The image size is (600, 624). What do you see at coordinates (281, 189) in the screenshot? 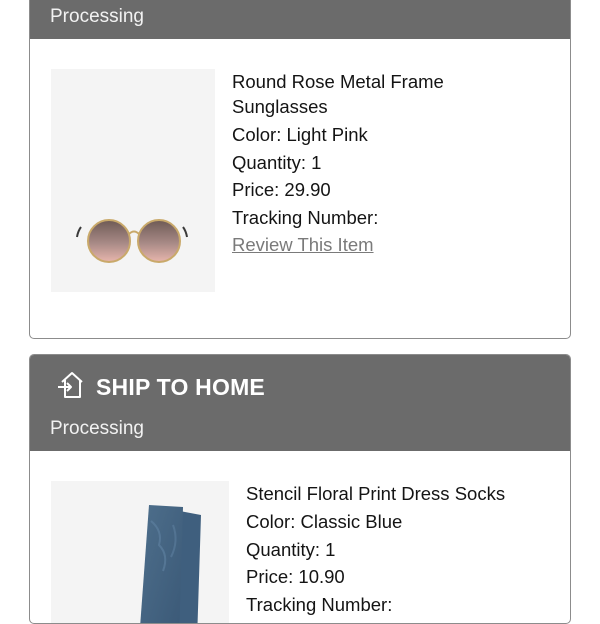
I see `product-price: Price: 29.90` at bounding box center [281, 189].